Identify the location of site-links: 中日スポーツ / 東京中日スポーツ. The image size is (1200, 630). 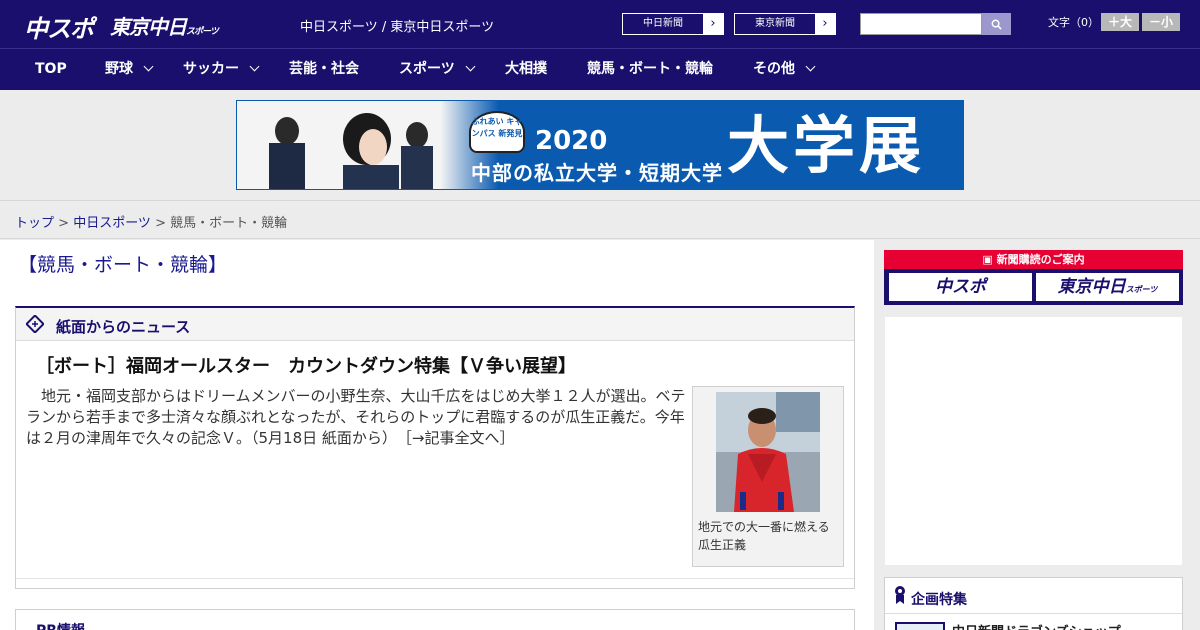
(397, 25).